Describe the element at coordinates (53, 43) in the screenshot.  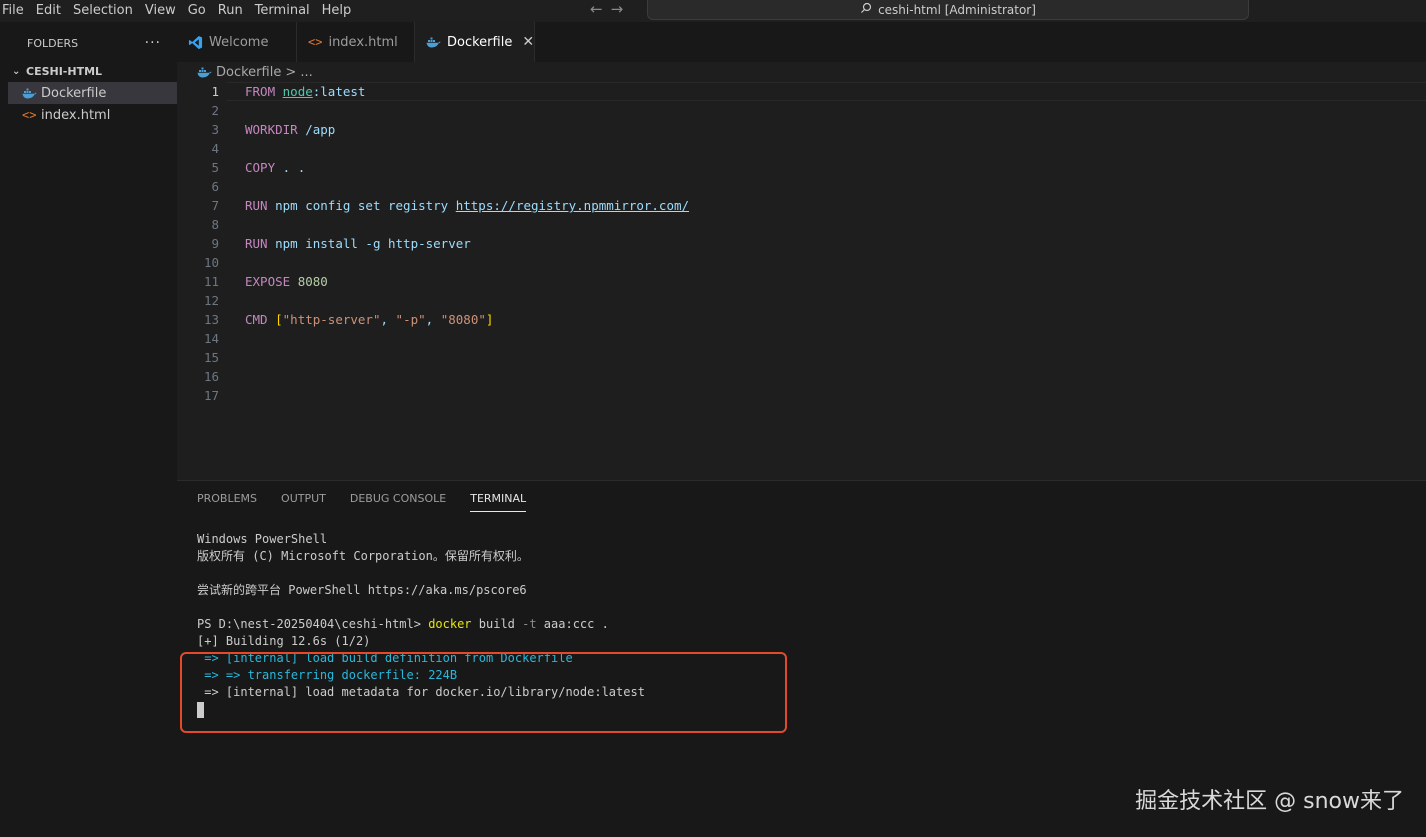
I see `sidebar-title: FOLDERS` at that location.